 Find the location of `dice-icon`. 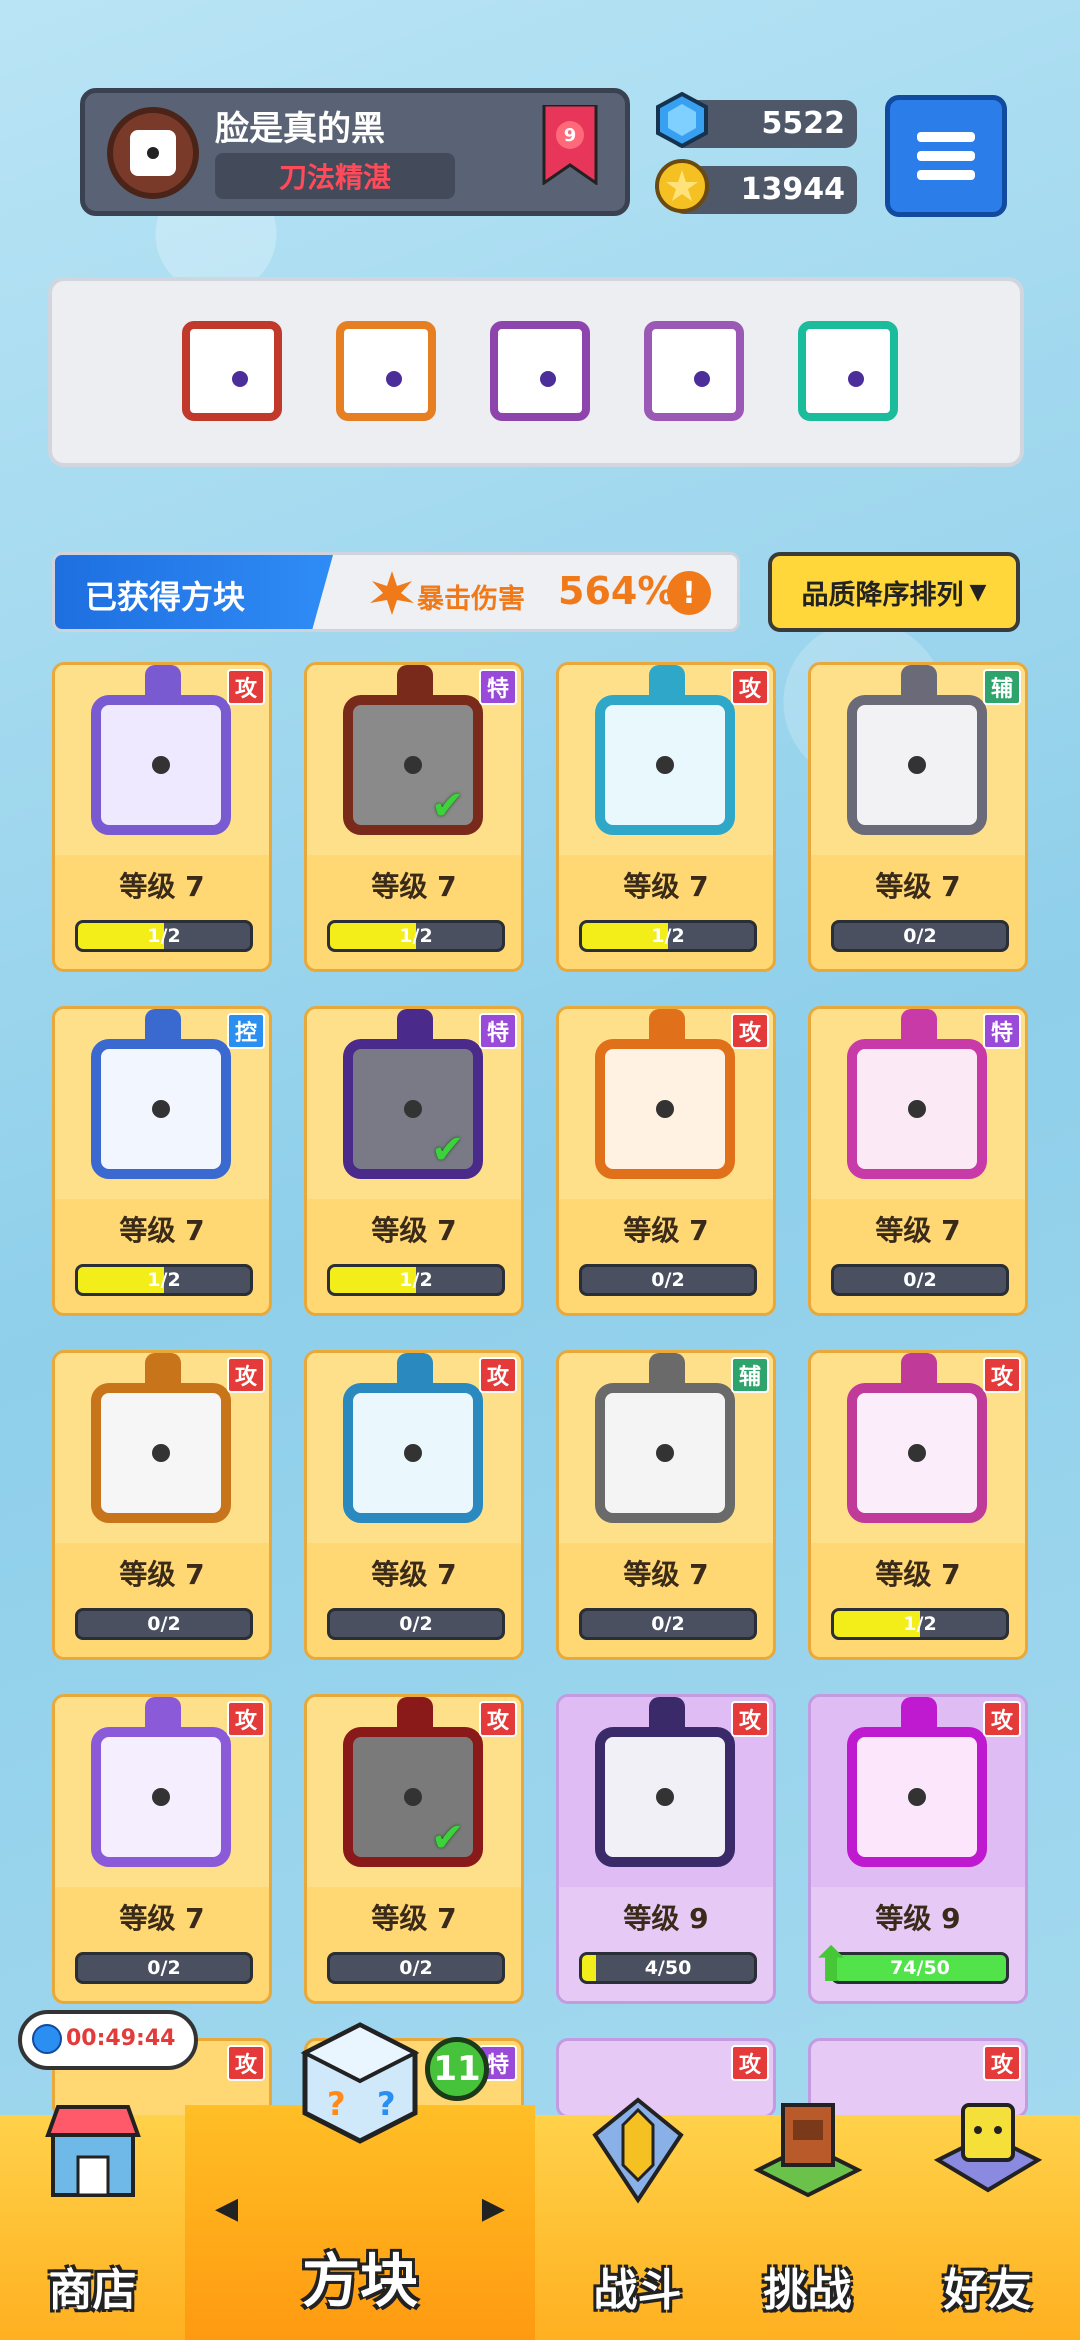

dice-icon is located at coordinates (153, 153).